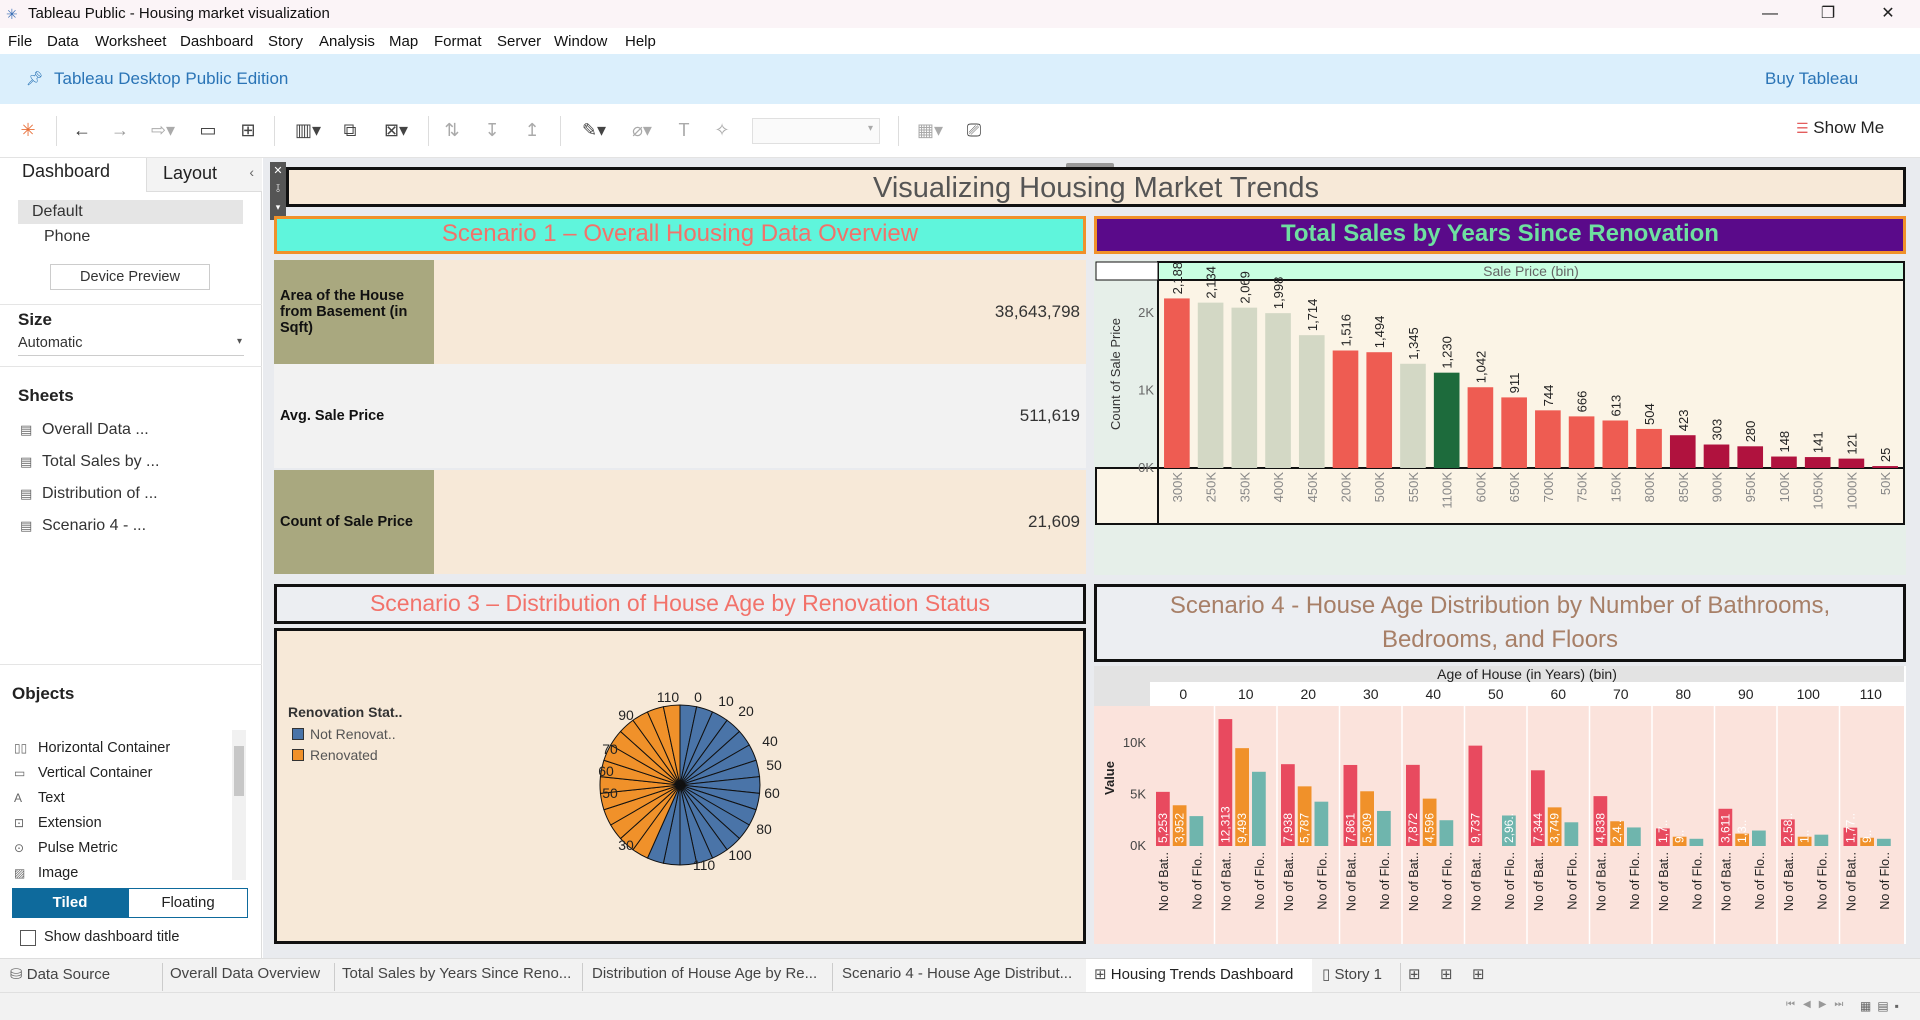  Describe the element at coordinates (1683, 694) in the screenshot. I see `x-tick-label: 80` at that location.